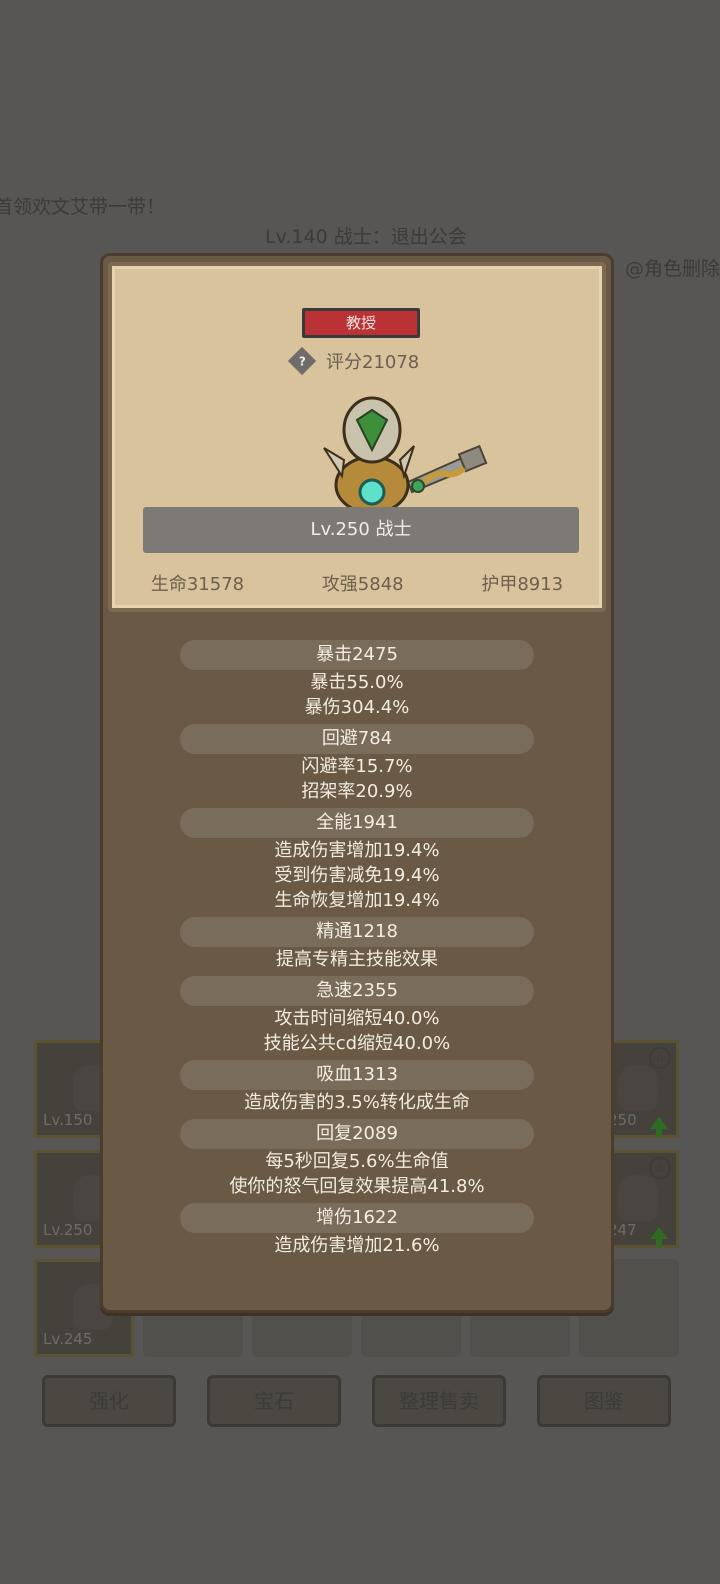 The image size is (720, 1584). What do you see at coordinates (68, 1230) in the screenshot?
I see `slot-level: Lv.250` at bounding box center [68, 1230].